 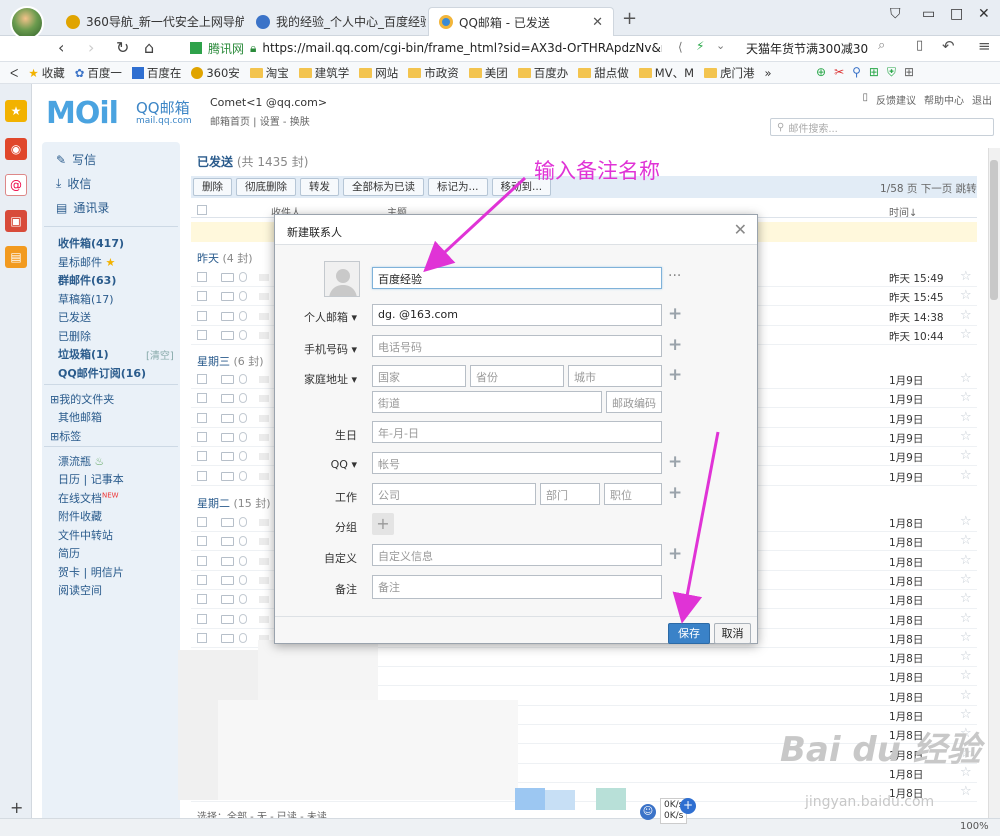 I want to click on arrow-to-save-button, so click(x=696, y=527).